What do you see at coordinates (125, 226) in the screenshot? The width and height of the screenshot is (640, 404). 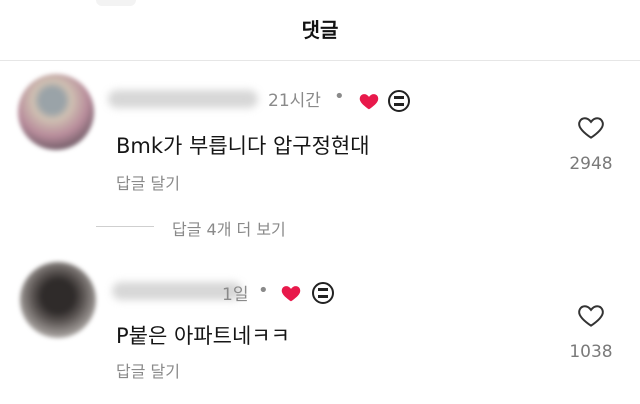 I see `replies-line` at bounding box center [125, 226].